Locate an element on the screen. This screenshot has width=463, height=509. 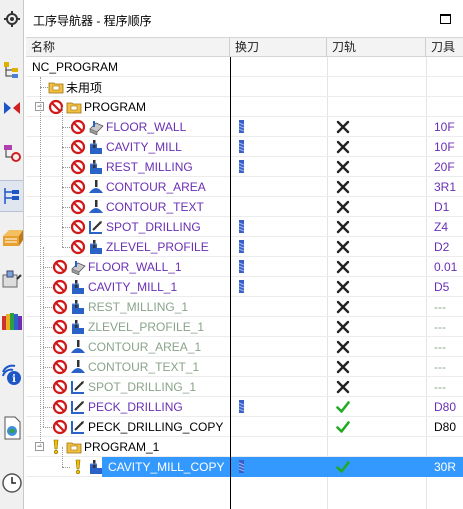
tree-node: CONTOUR_AREA_1 is located at coordinates (126, 347).